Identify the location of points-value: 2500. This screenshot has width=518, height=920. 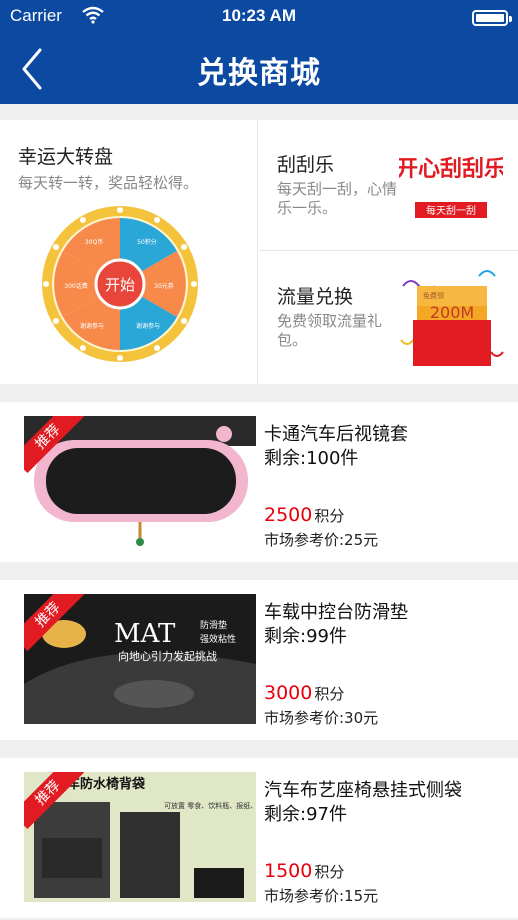
(288, 515).